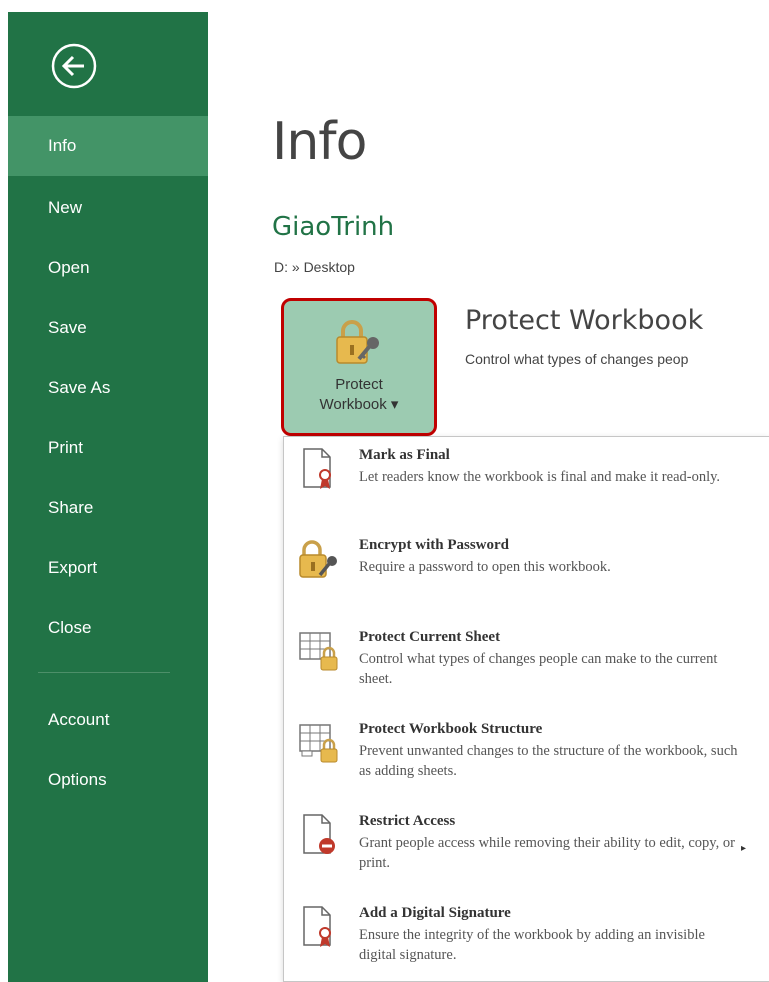  What do you see at coordinates (104, 672) in the screenshot?
I see `nav-divider` at bounding box center [104, 672].